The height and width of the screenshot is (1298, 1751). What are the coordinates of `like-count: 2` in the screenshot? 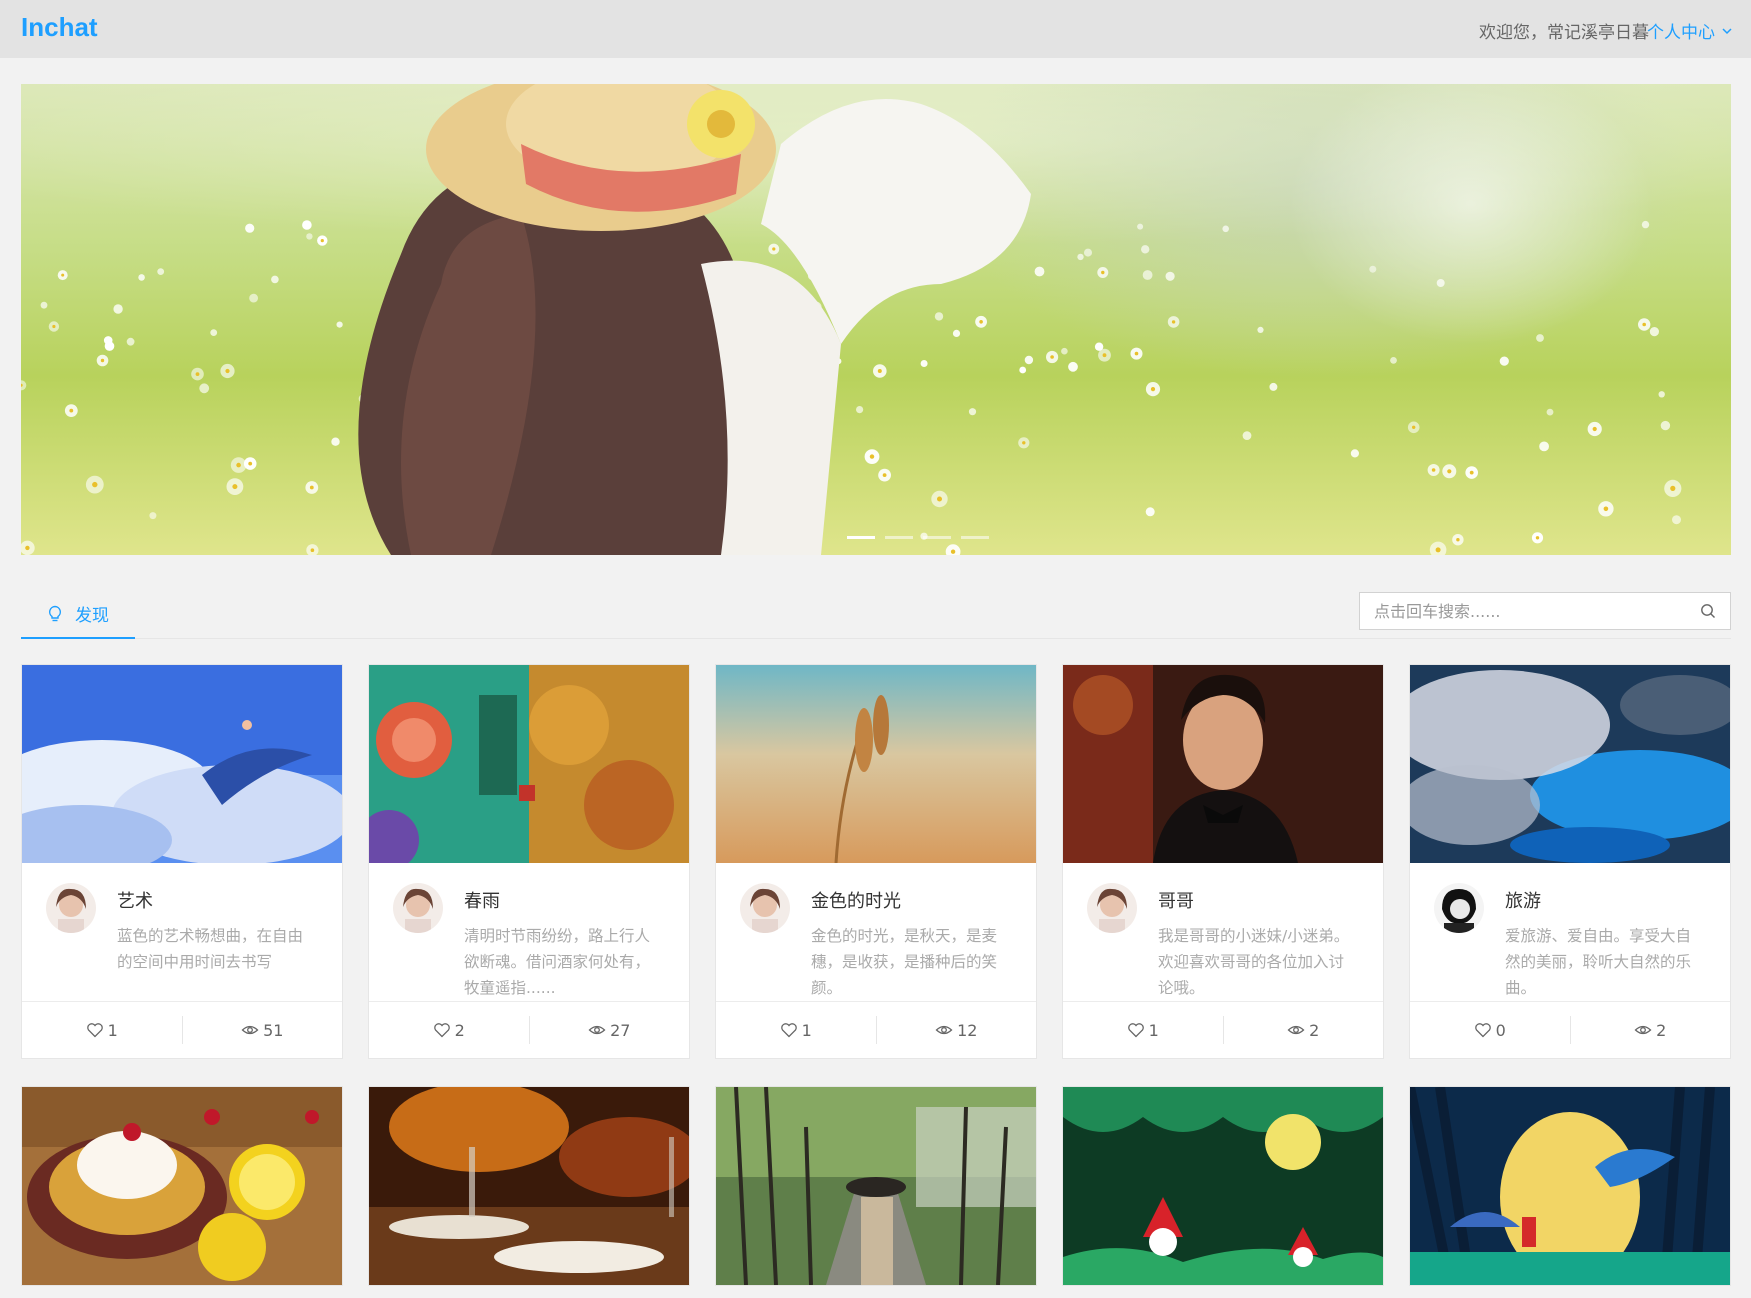 It's located at (459, 1030).